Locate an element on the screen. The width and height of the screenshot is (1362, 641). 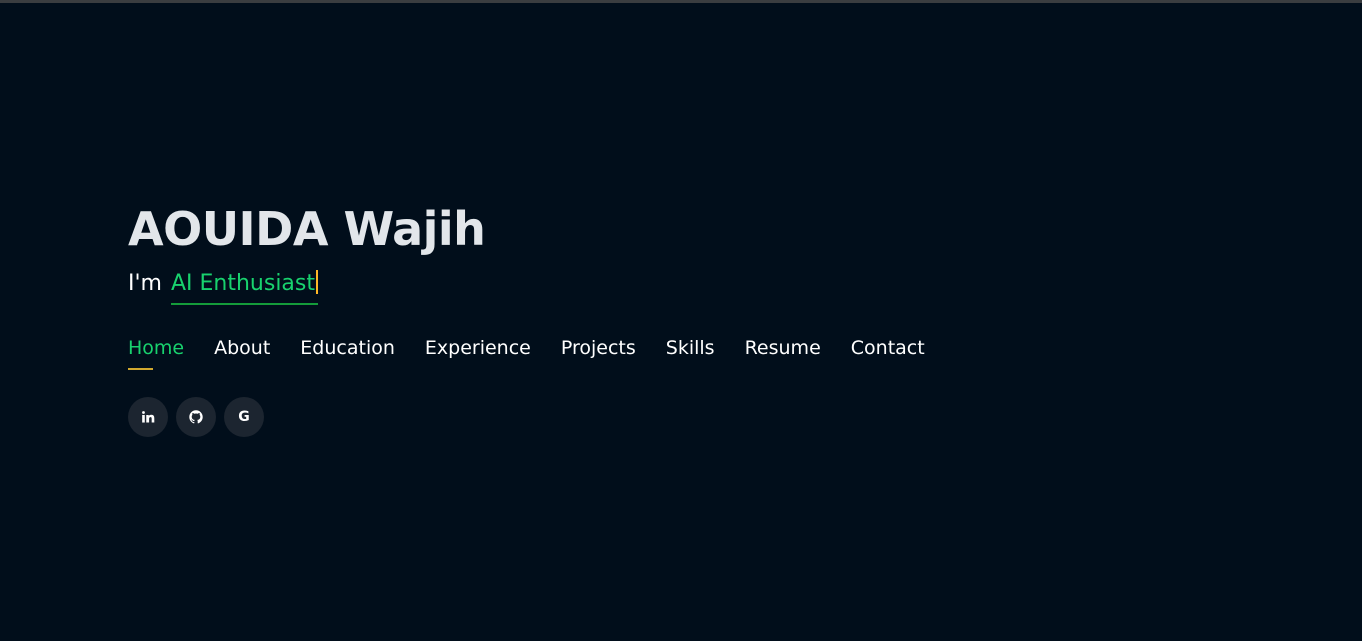
nav-about: About is located at coordinates (242, 348).